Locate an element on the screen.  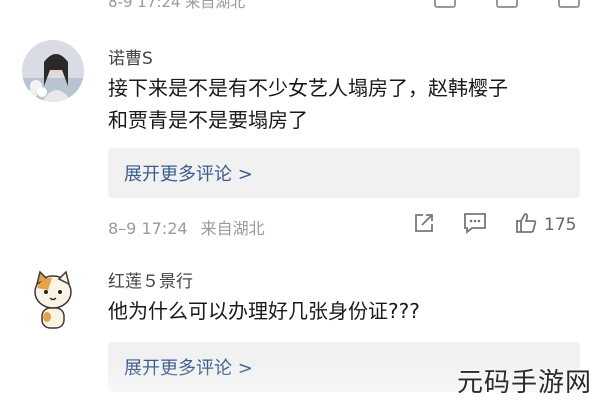
comment-text-line: 接下来是不是有不少女艺人塌房了，赵韩樱子 is located at coordinates (308, 88).